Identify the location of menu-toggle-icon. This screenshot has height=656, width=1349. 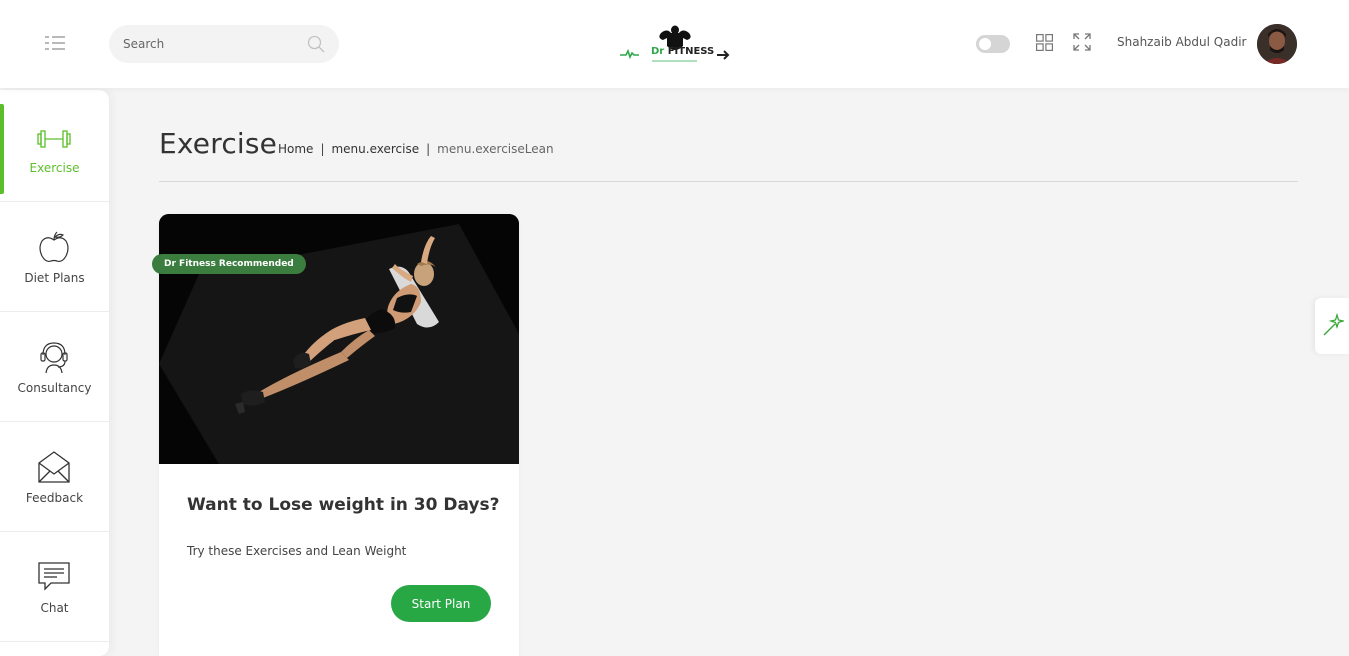
(55, 43).